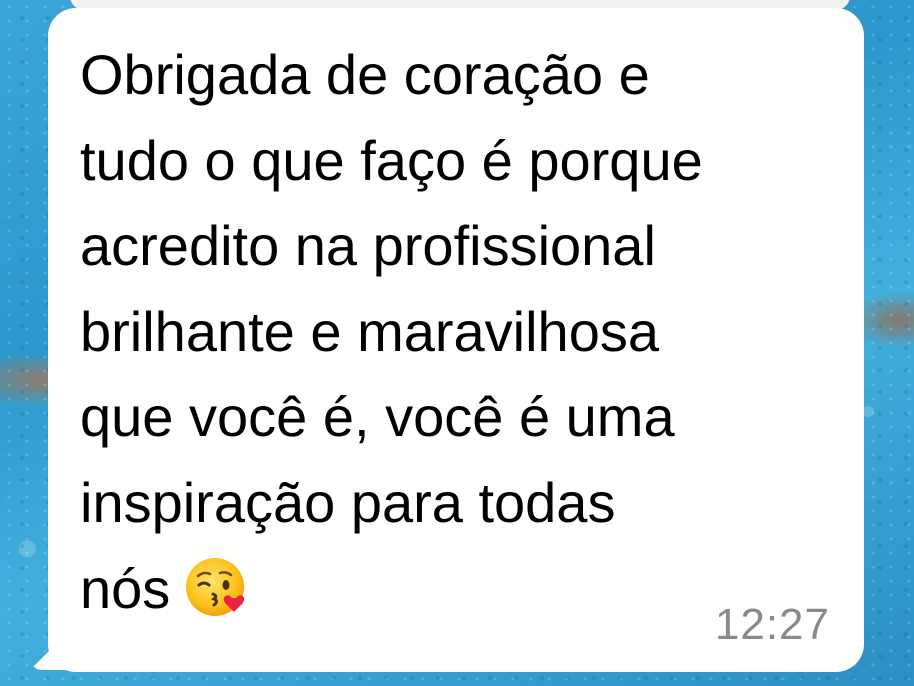  I want to click on message-line: que você é, você é uma, so click(377, 417).